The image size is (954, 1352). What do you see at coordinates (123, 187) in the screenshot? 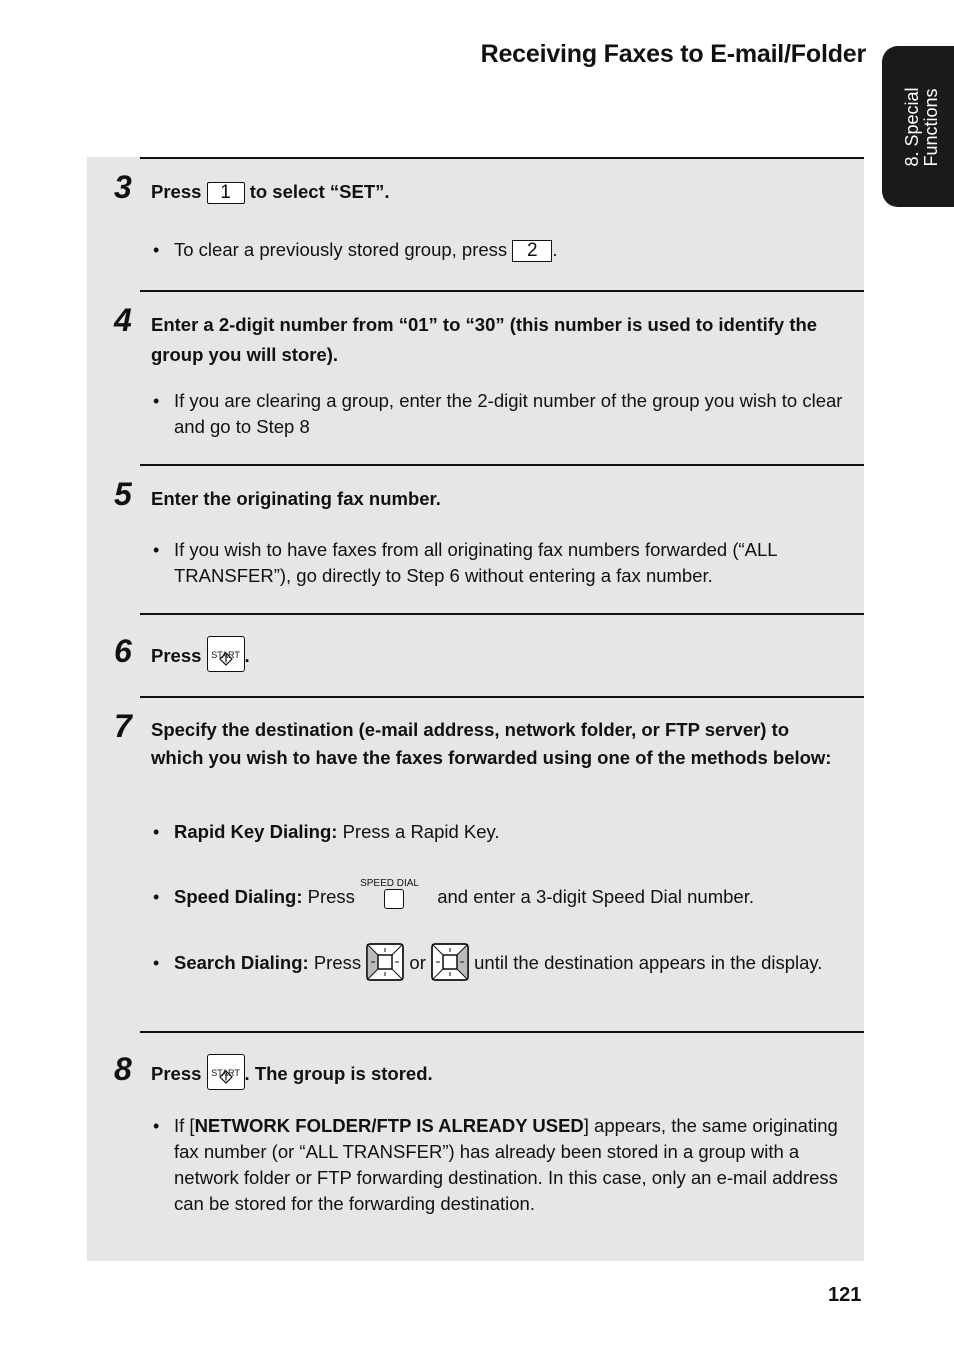
I see `step-number: 3` at bounding box center [123, 187].